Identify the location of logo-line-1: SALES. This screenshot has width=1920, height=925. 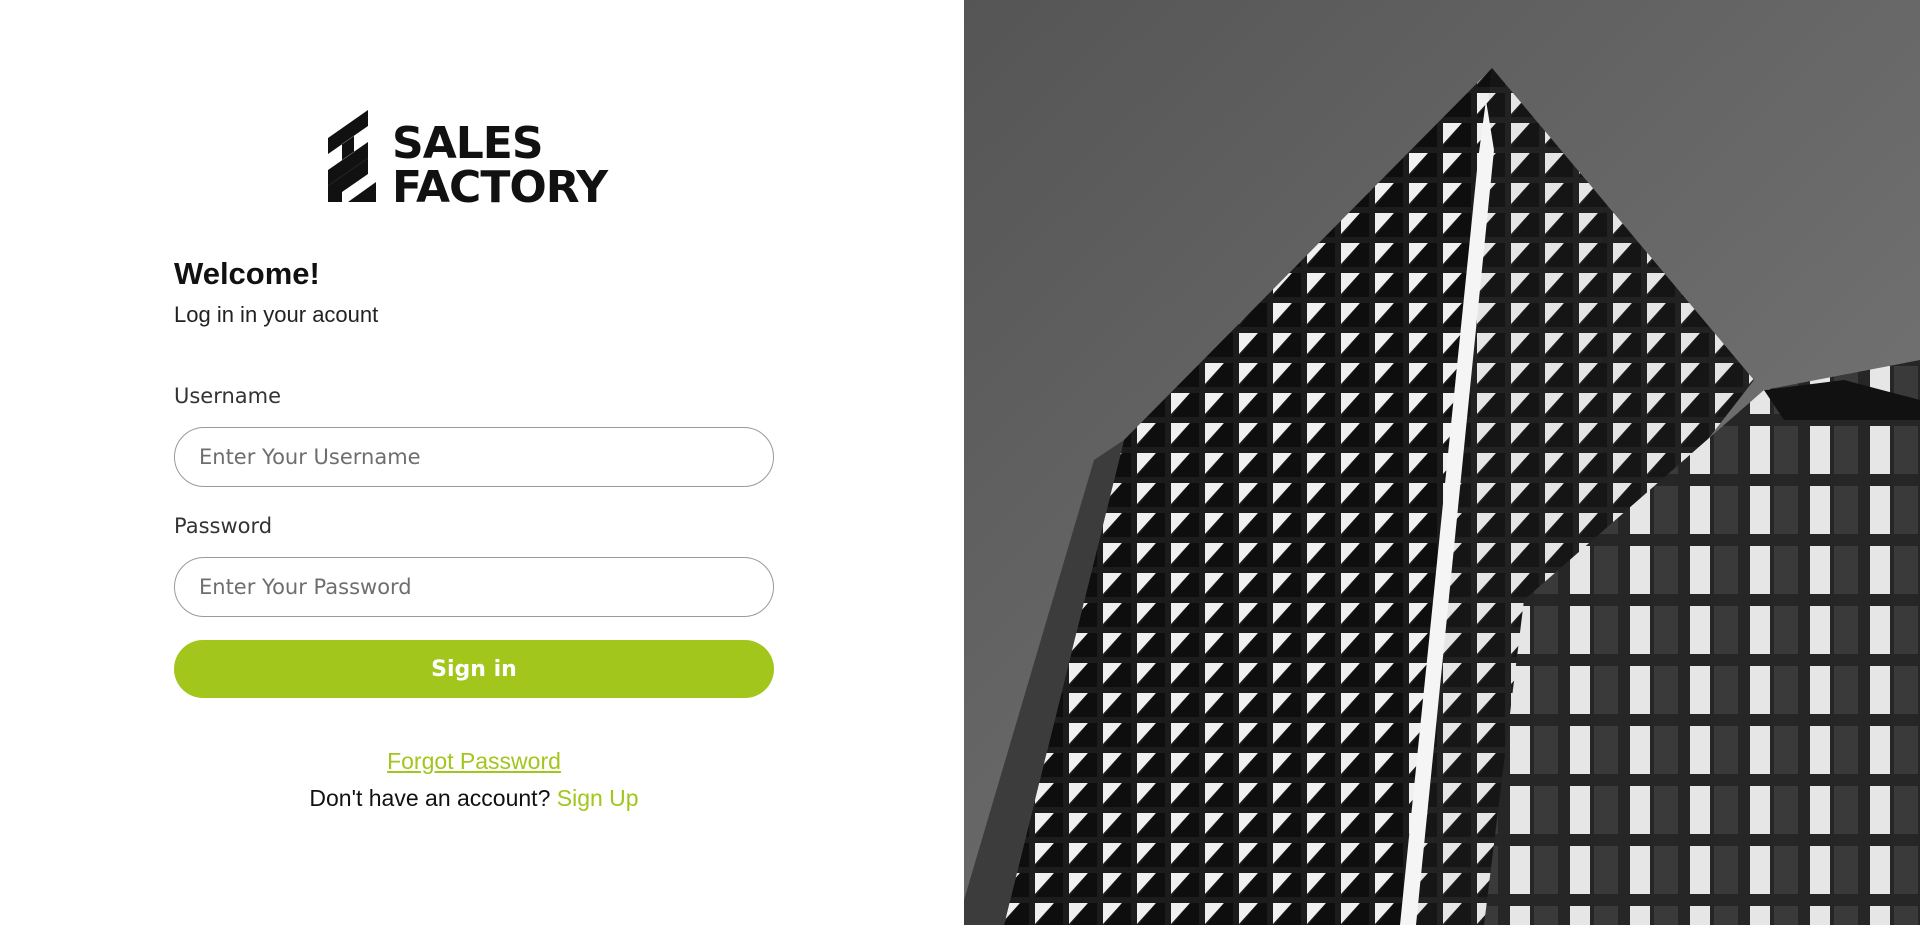
(468, 143).